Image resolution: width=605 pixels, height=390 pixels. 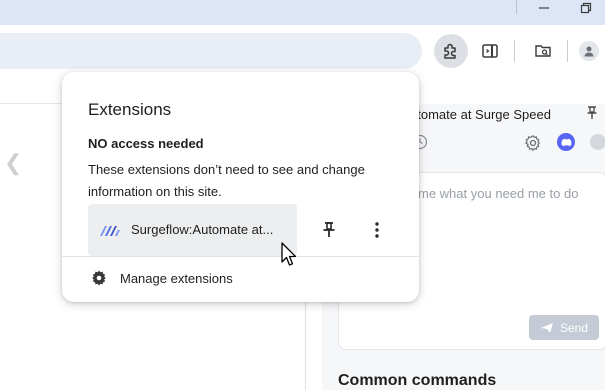 I want to click on common-commands-heading: Common commands, so click(x=417, y=380).